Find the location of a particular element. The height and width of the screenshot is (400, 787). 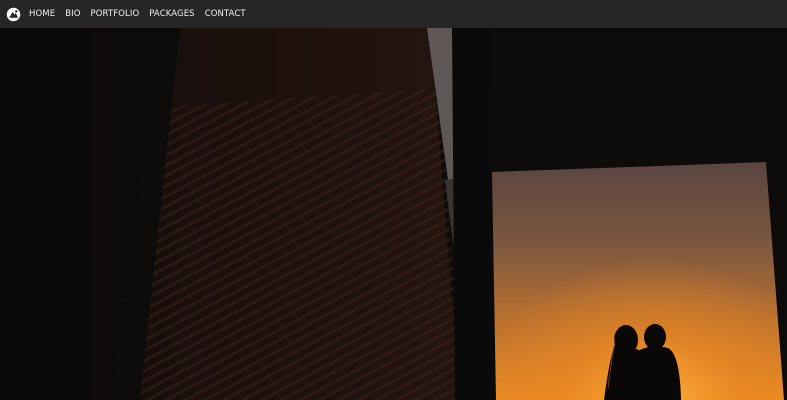

nav-portfolio-link: PORTFOLIO is located at coordinates (115, 14).